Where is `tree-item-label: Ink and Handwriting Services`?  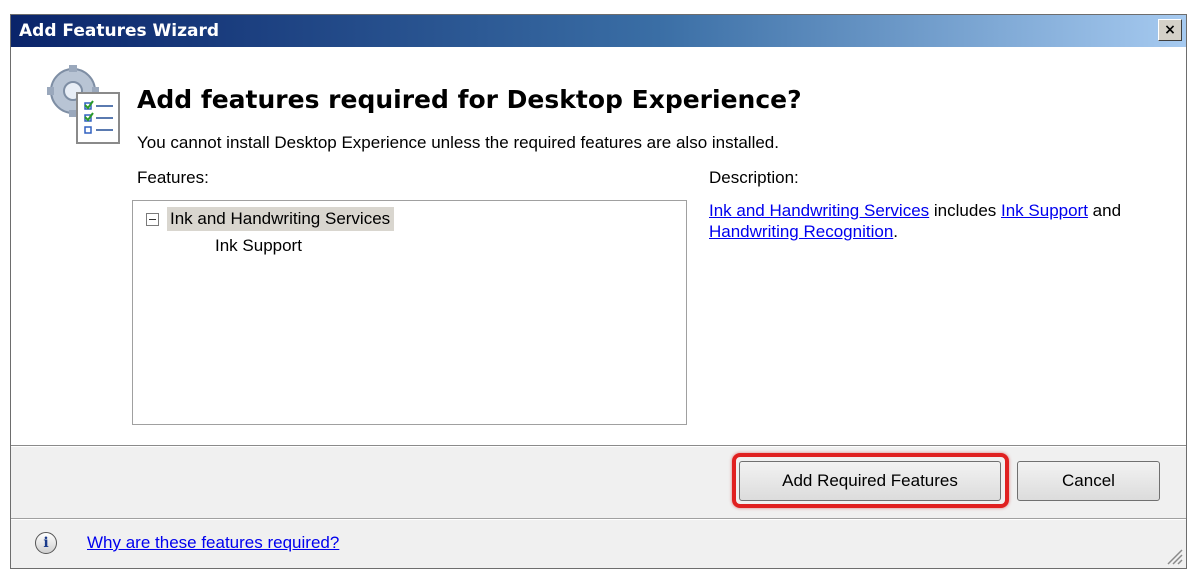 tree-item-label: Ink and Handwriting Services is located at coordinates (281, 219).